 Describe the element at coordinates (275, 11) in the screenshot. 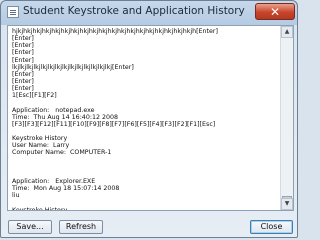

I see `window-close-button: ✕` at that location.